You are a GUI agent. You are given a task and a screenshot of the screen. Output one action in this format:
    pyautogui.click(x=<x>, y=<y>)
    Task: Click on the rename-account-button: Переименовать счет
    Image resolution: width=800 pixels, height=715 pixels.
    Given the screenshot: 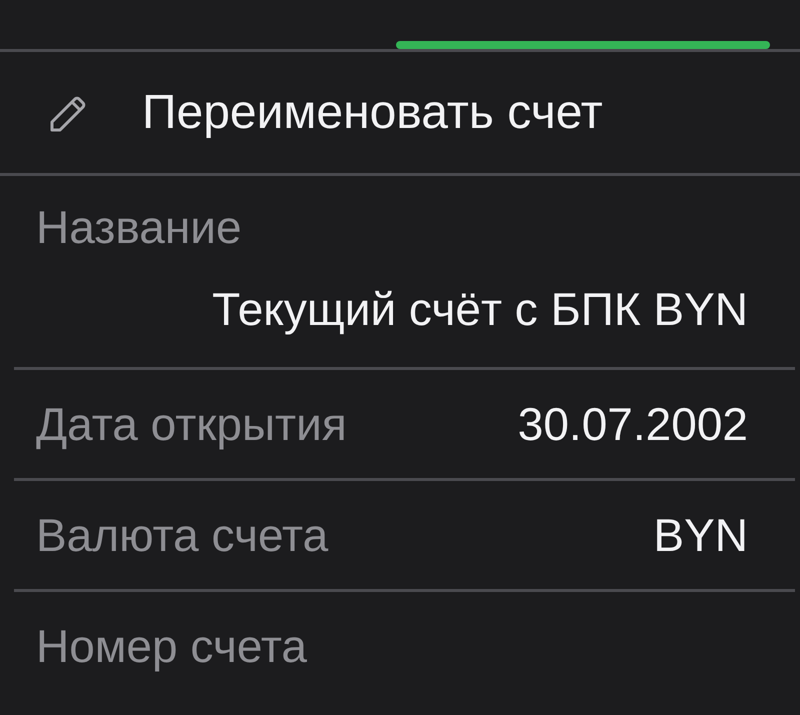 What is the action you would take?
    pyautogui.click(x=372, y=112)
    